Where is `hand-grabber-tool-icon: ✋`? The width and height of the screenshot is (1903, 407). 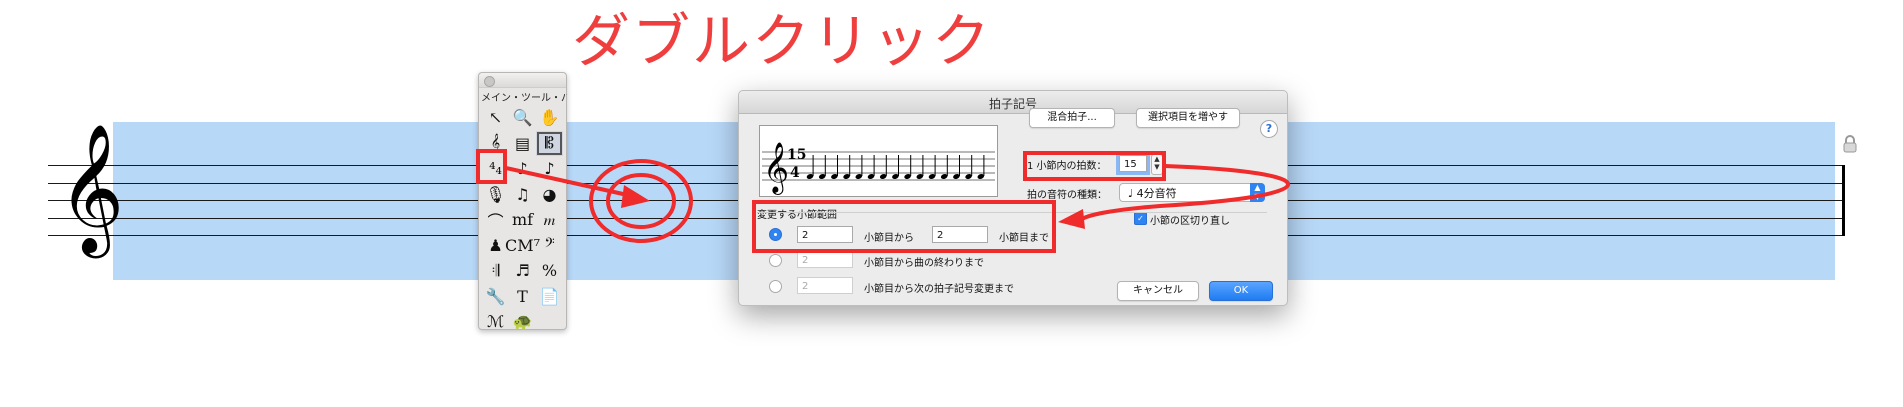
hand-grabber-tool-icon: ✋ is located at coordinates (549, 118).